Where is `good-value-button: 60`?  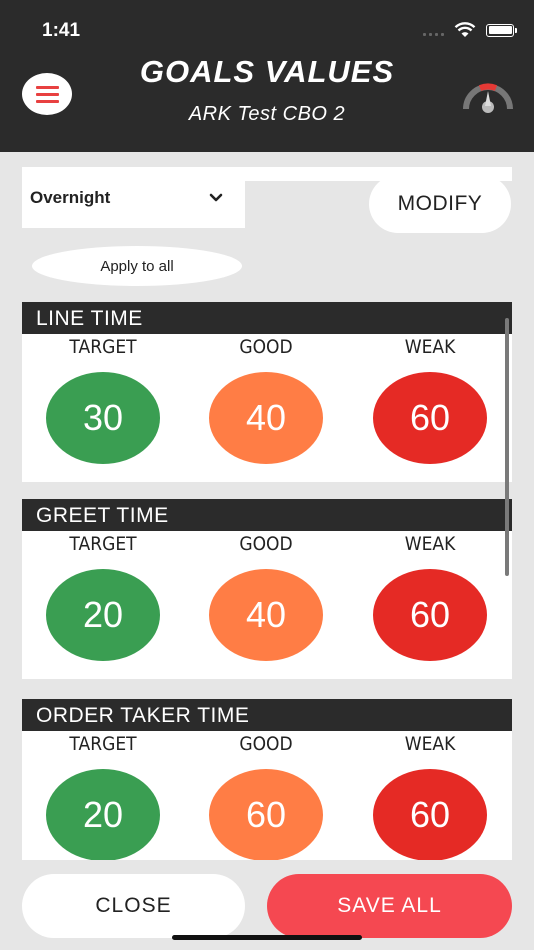 good-value-button: 60 is located at coordinates (266, 815).